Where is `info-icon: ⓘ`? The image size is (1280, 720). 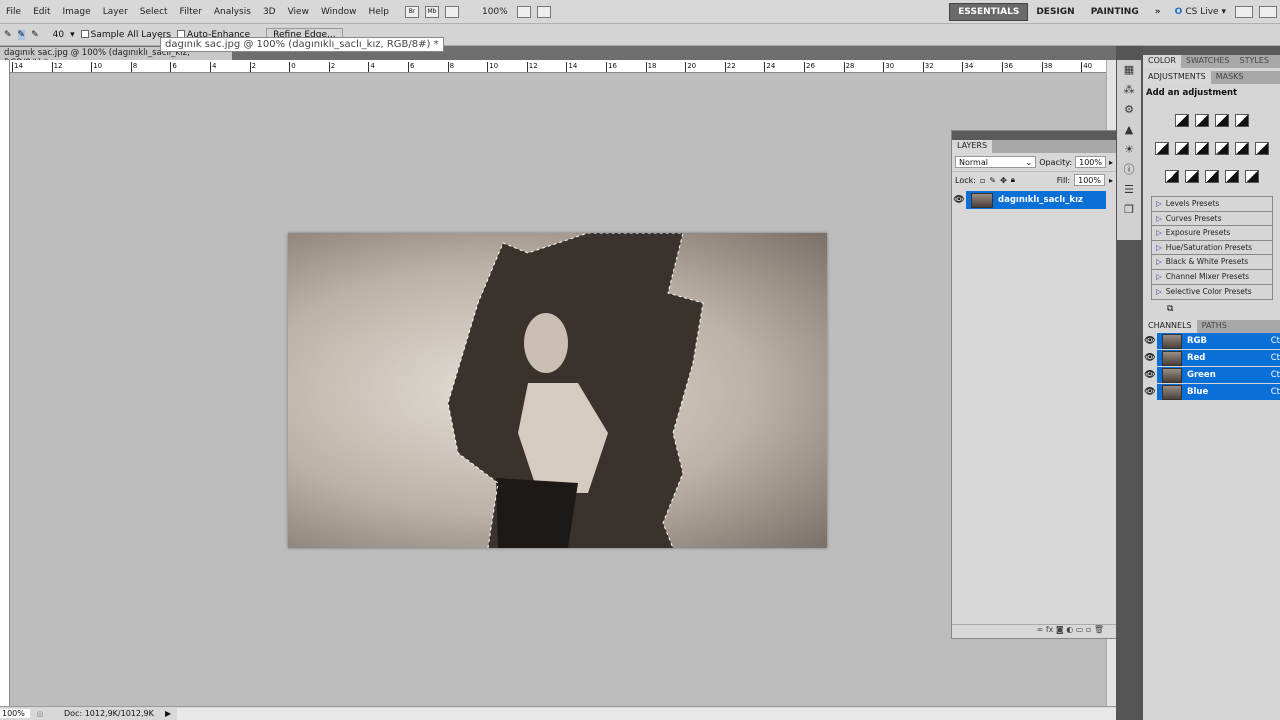
info-icon: ⓘ is located at coordinates (1129, 170).